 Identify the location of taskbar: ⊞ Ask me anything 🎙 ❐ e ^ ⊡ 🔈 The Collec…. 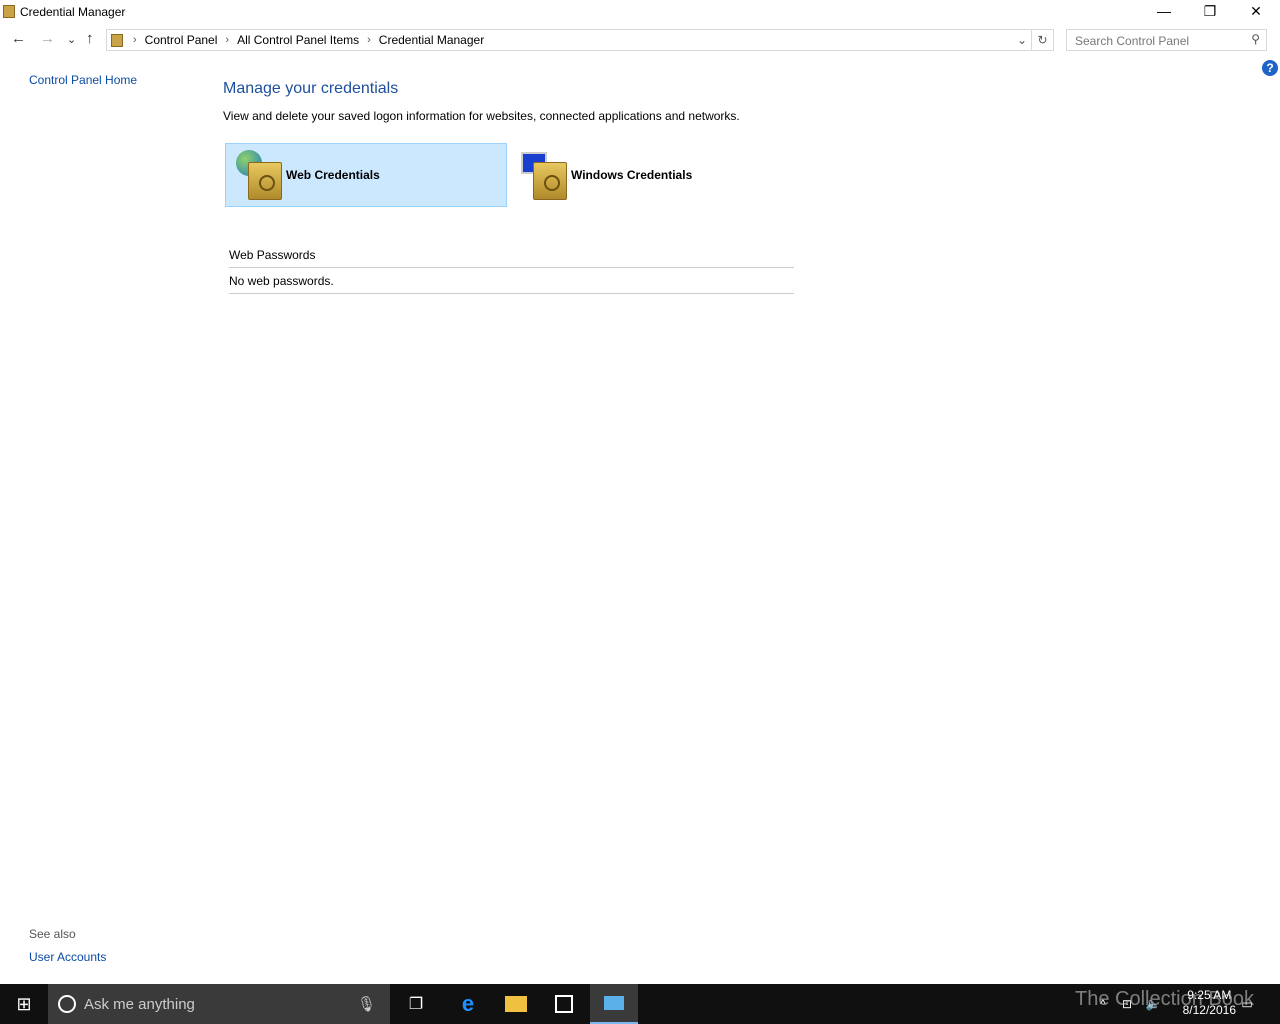
(640, 1004).